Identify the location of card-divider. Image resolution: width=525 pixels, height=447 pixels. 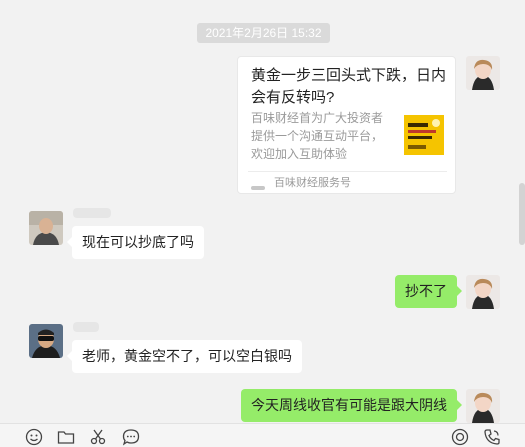
(347, 171).